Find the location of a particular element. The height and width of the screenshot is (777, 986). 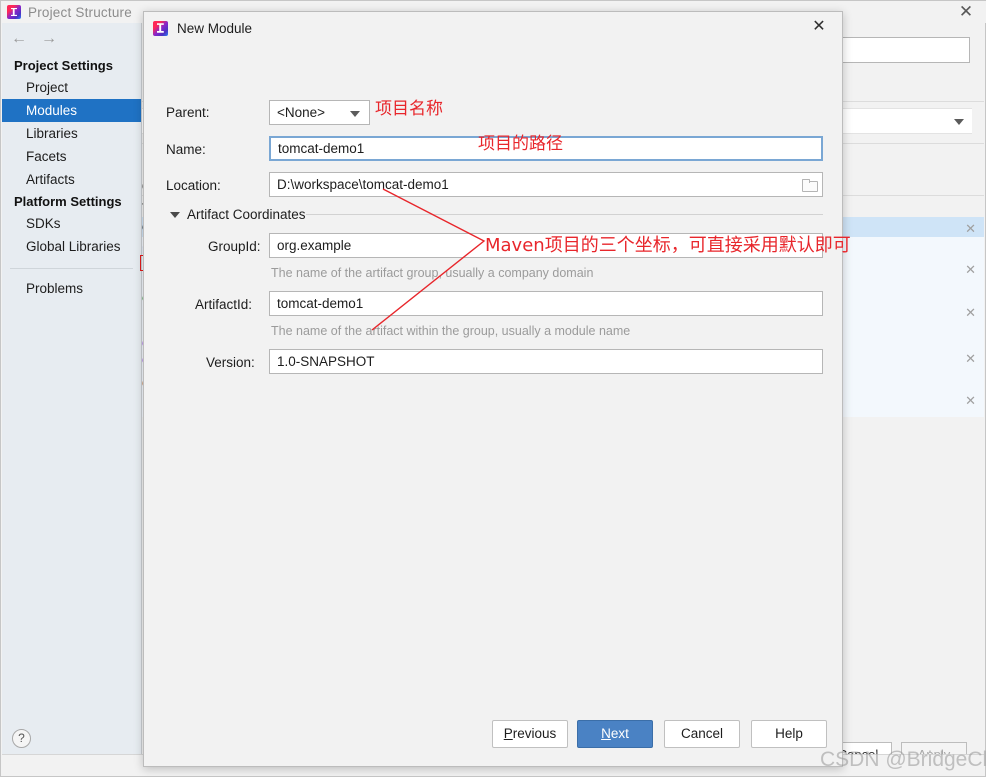

project-structure-title: Project Structure is located at coordinates (80, 12).